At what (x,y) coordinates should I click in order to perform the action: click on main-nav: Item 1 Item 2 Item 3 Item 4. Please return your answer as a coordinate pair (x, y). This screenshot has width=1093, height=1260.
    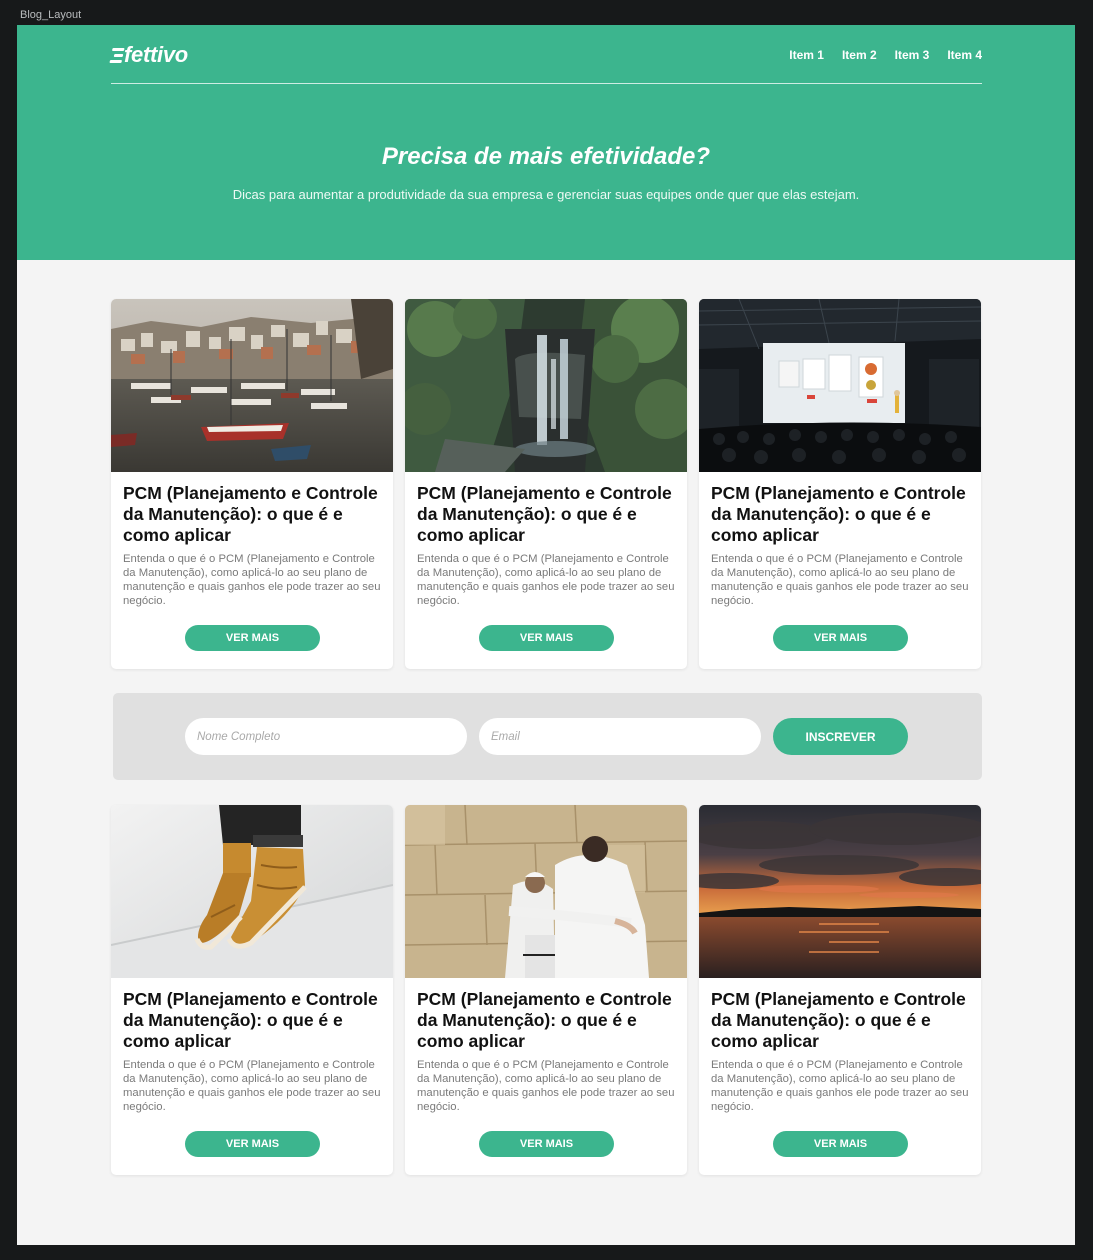
    Looking at the image, I should click on (885, 55).